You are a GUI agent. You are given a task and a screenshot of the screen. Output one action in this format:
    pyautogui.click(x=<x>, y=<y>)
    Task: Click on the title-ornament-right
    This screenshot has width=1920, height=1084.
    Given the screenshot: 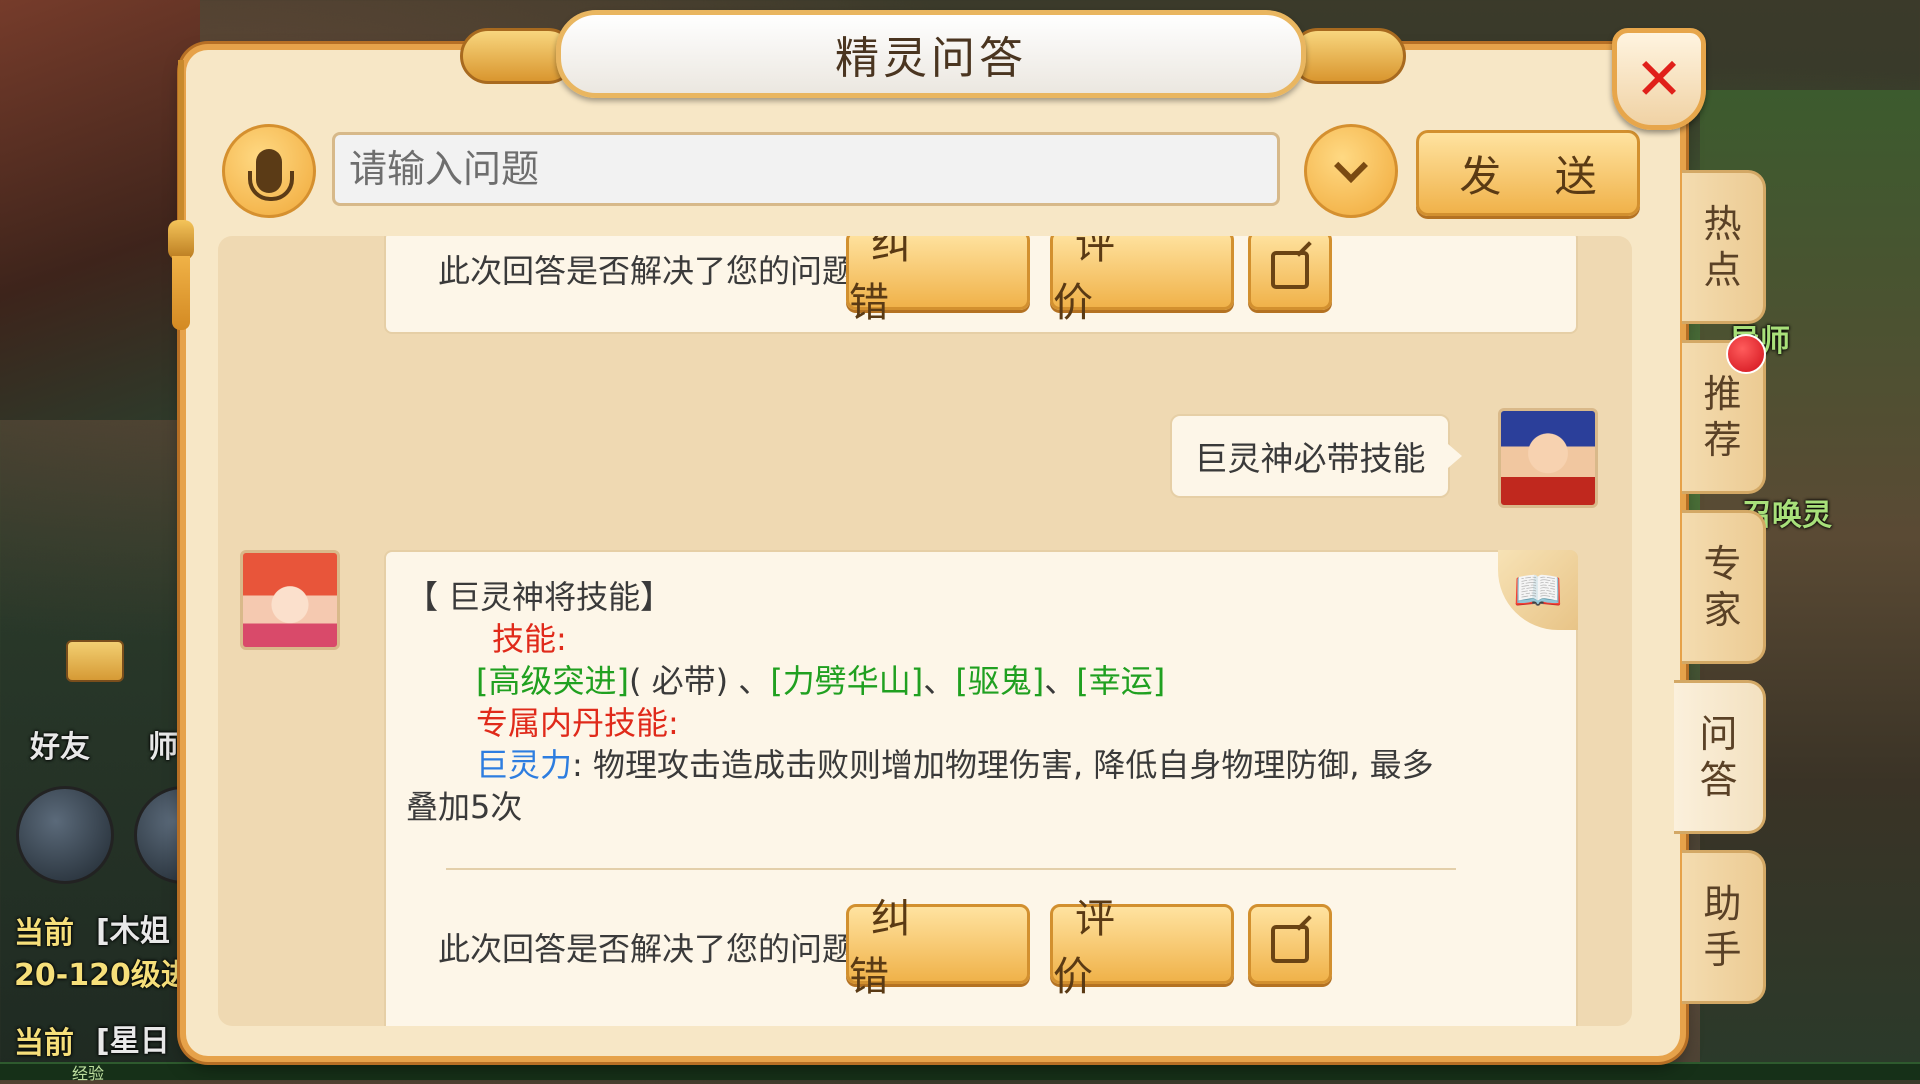 What is the action you would take?
    pyautogui.click(x=1348, y=56)
    